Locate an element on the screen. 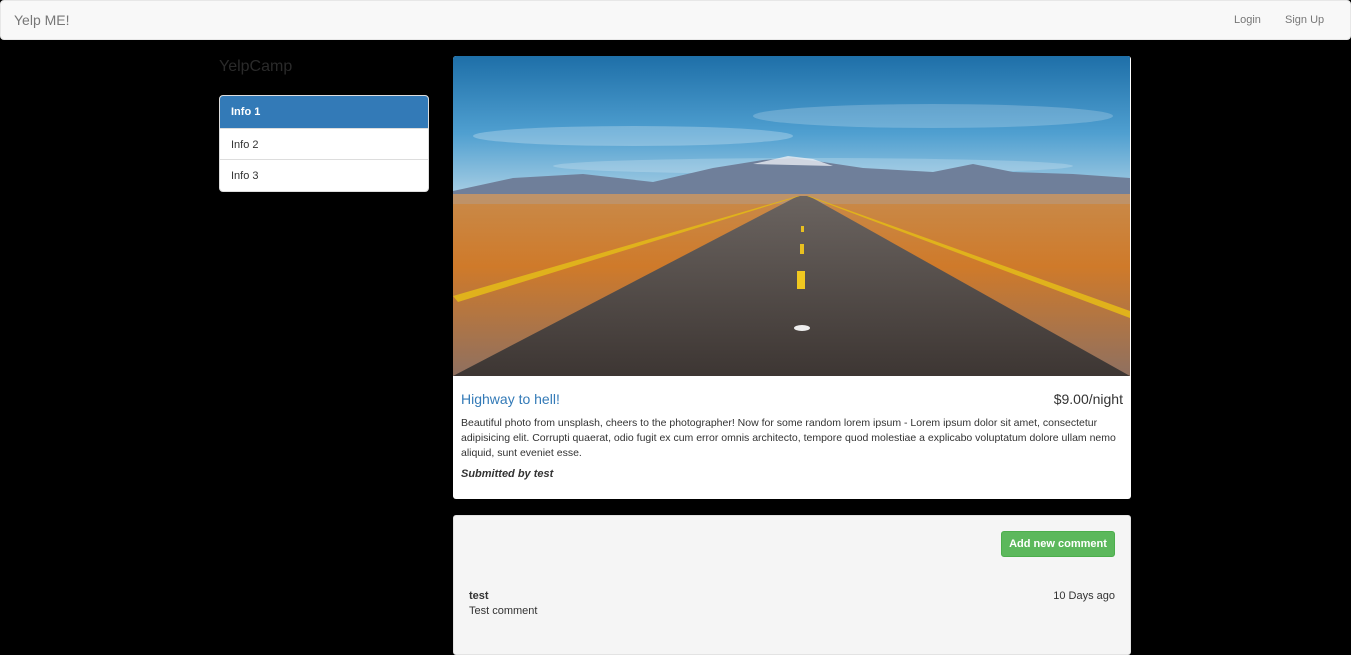  comment-text: Test comment is located at coordinates (503, 611).